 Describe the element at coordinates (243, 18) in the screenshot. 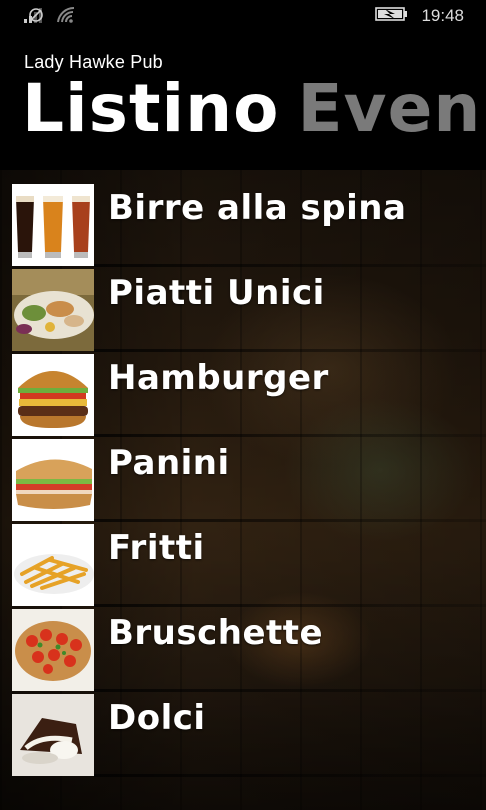

I see `status-bar: 19:48` at that location.